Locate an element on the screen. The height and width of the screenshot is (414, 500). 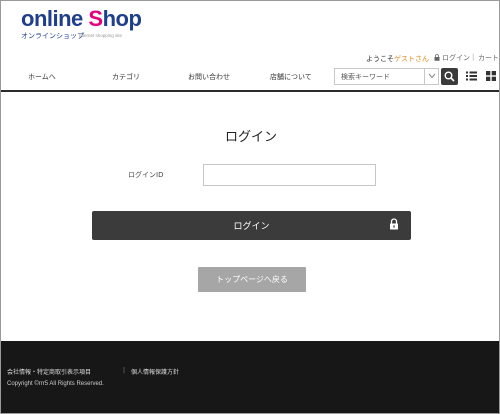
search-icon is located at coordinates (449, 76).